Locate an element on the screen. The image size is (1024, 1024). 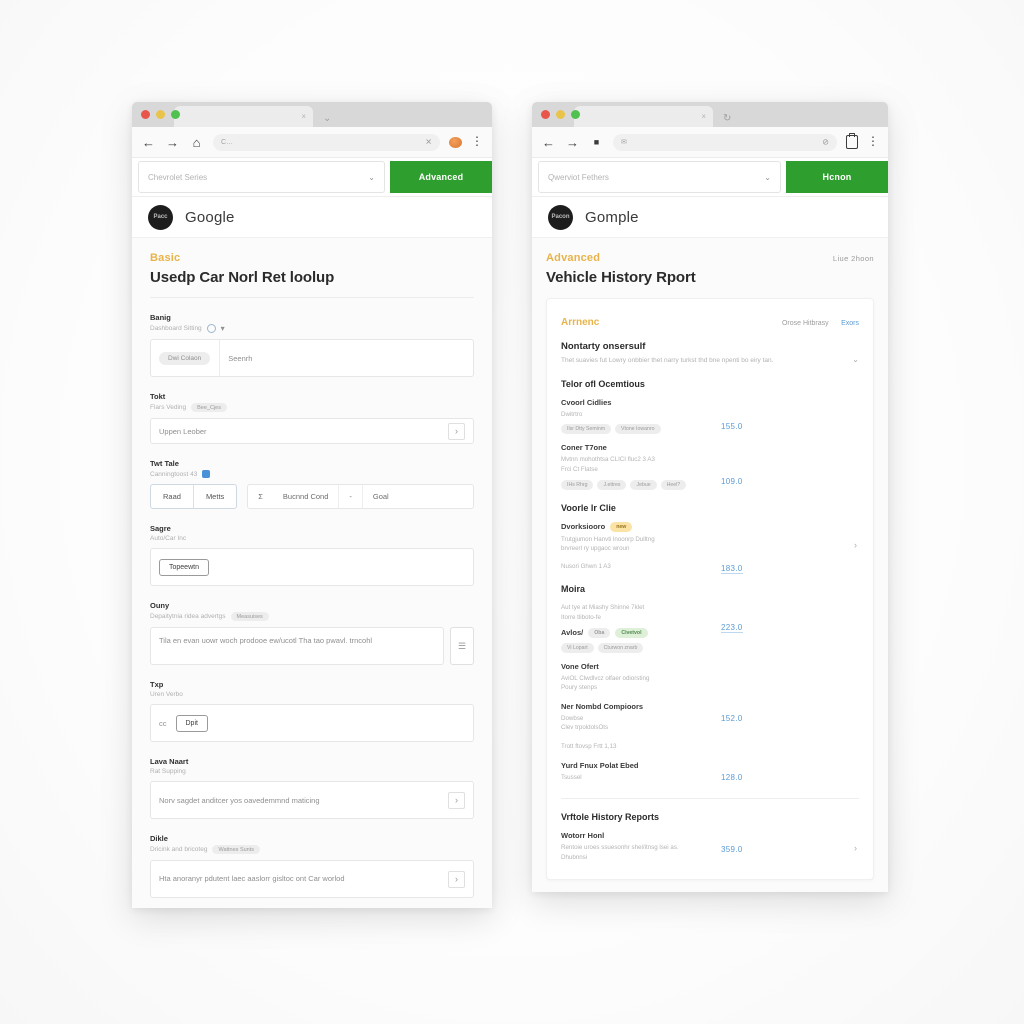
field-label: Banig is located at coordinates (160, 317).